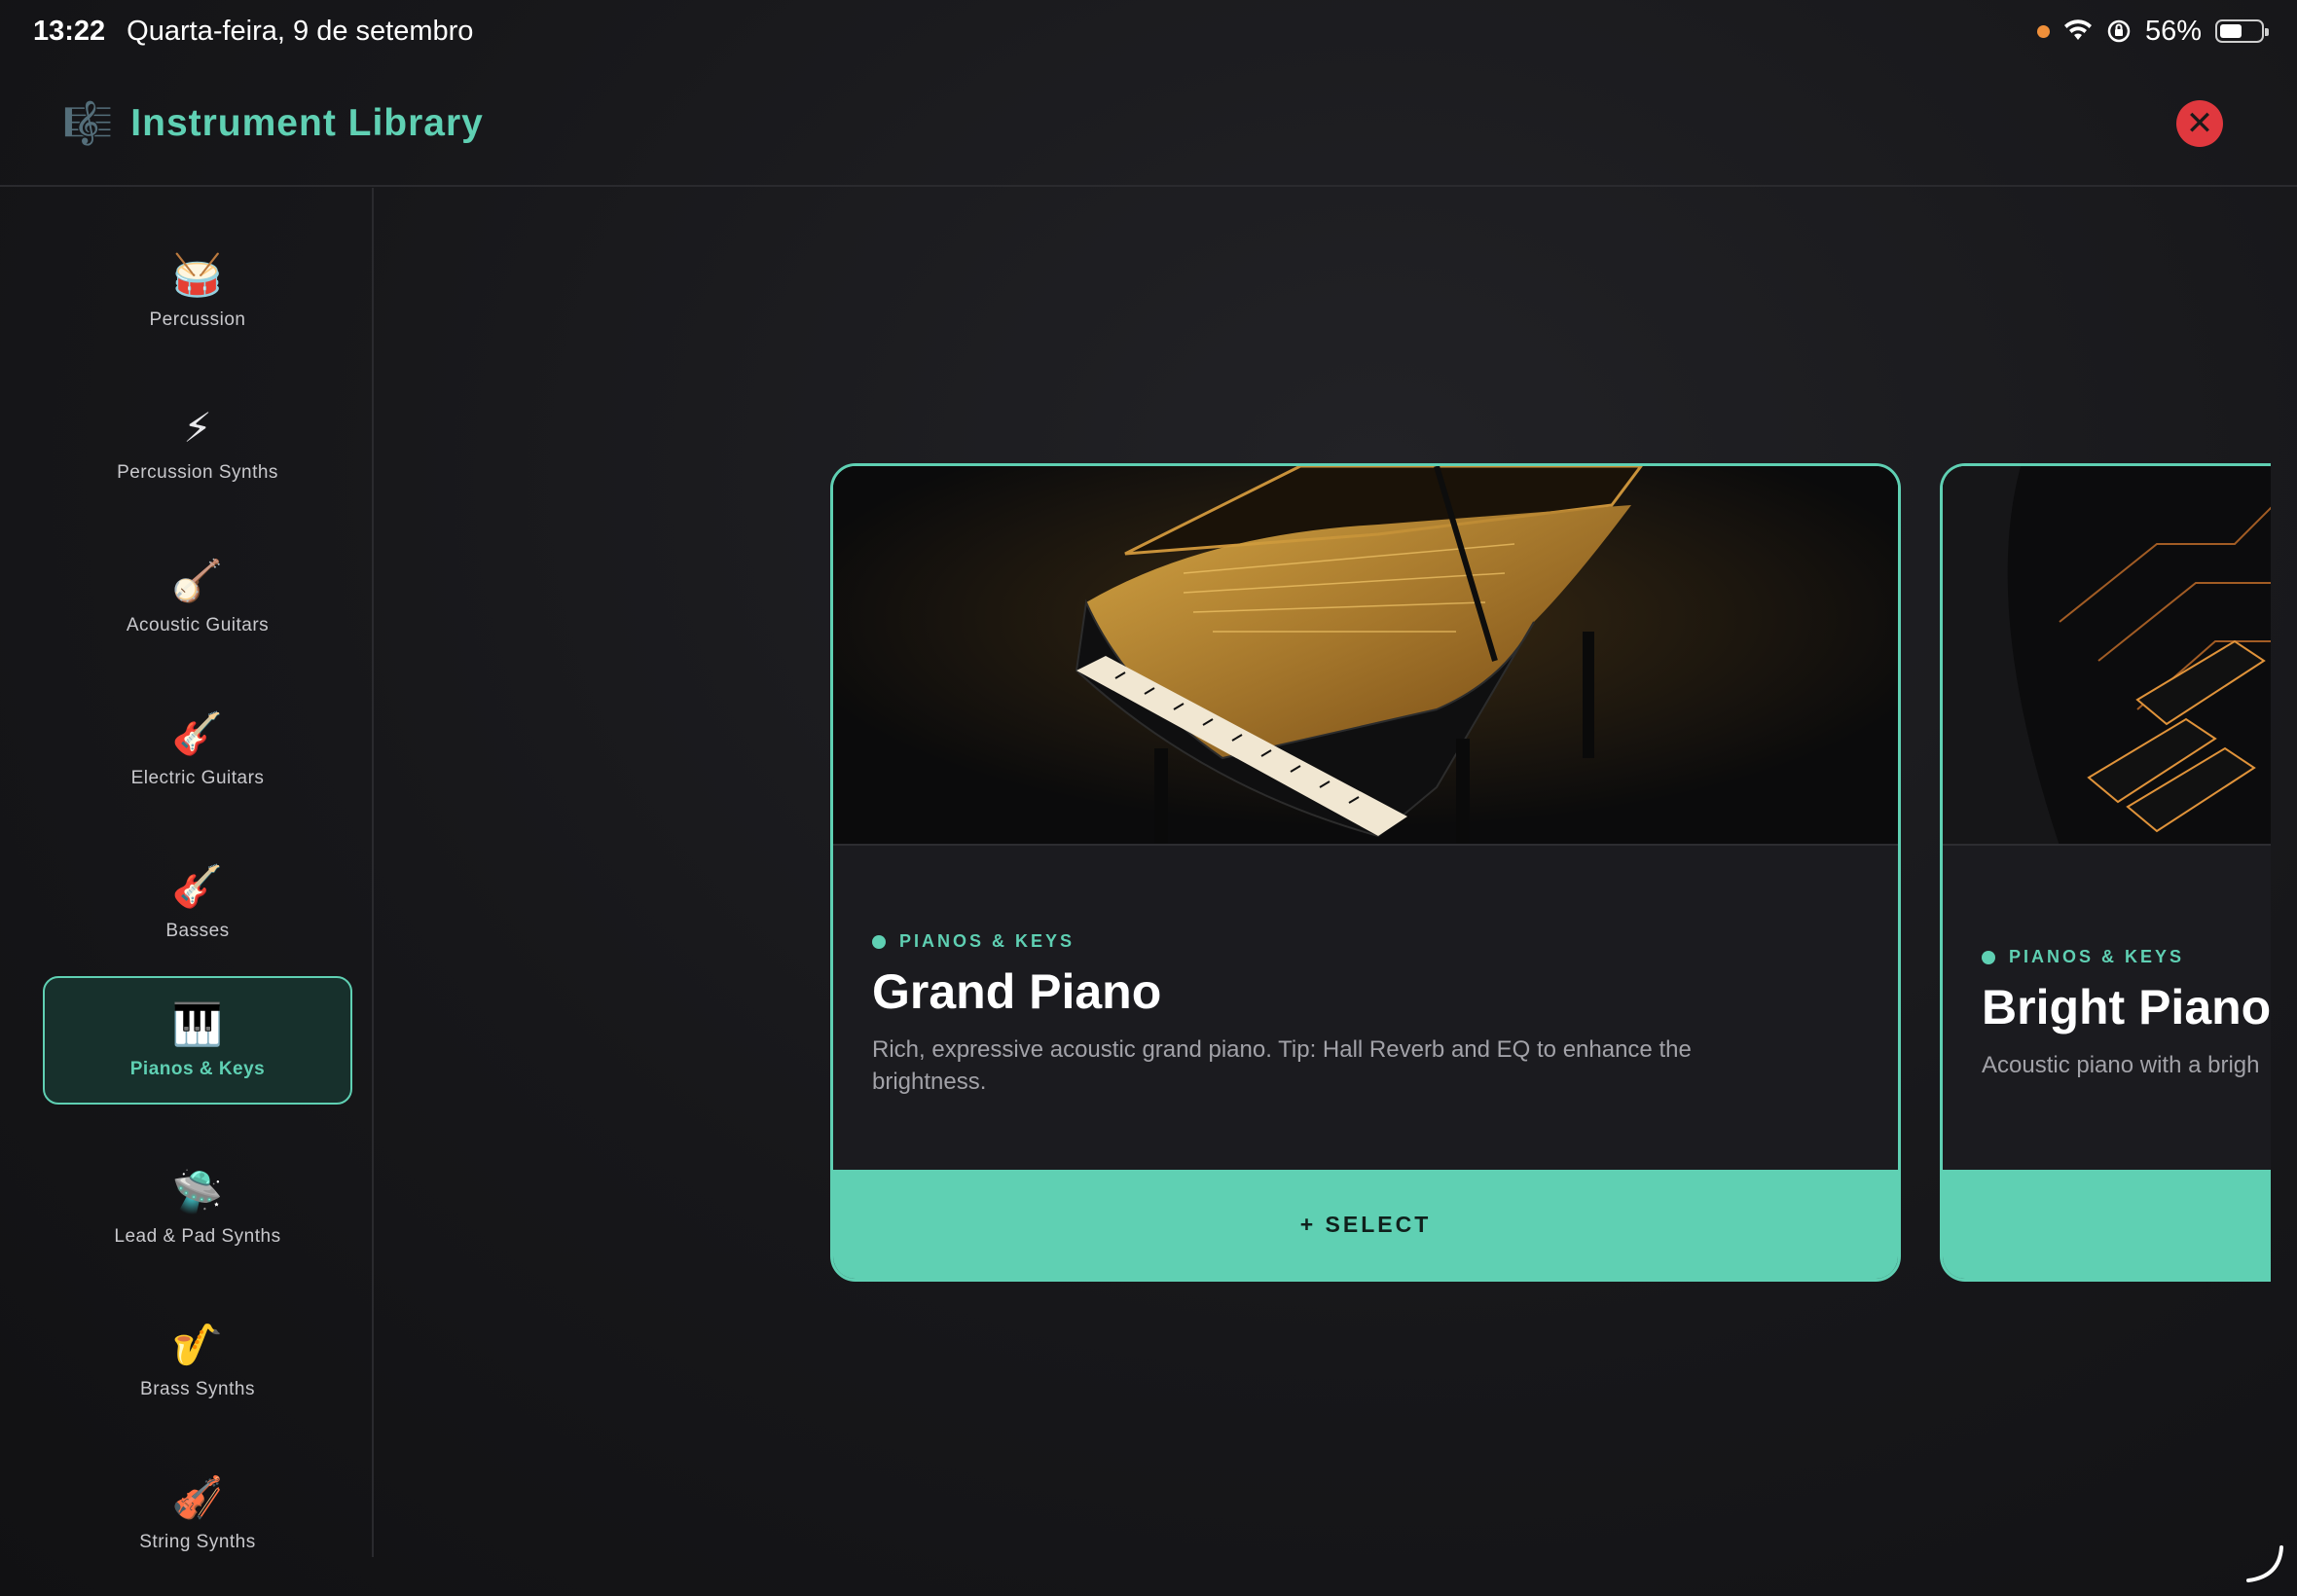 This screenshot has height=1596, width=2297. I want to click on corner-gesture-icon, so click(2264, 1563).